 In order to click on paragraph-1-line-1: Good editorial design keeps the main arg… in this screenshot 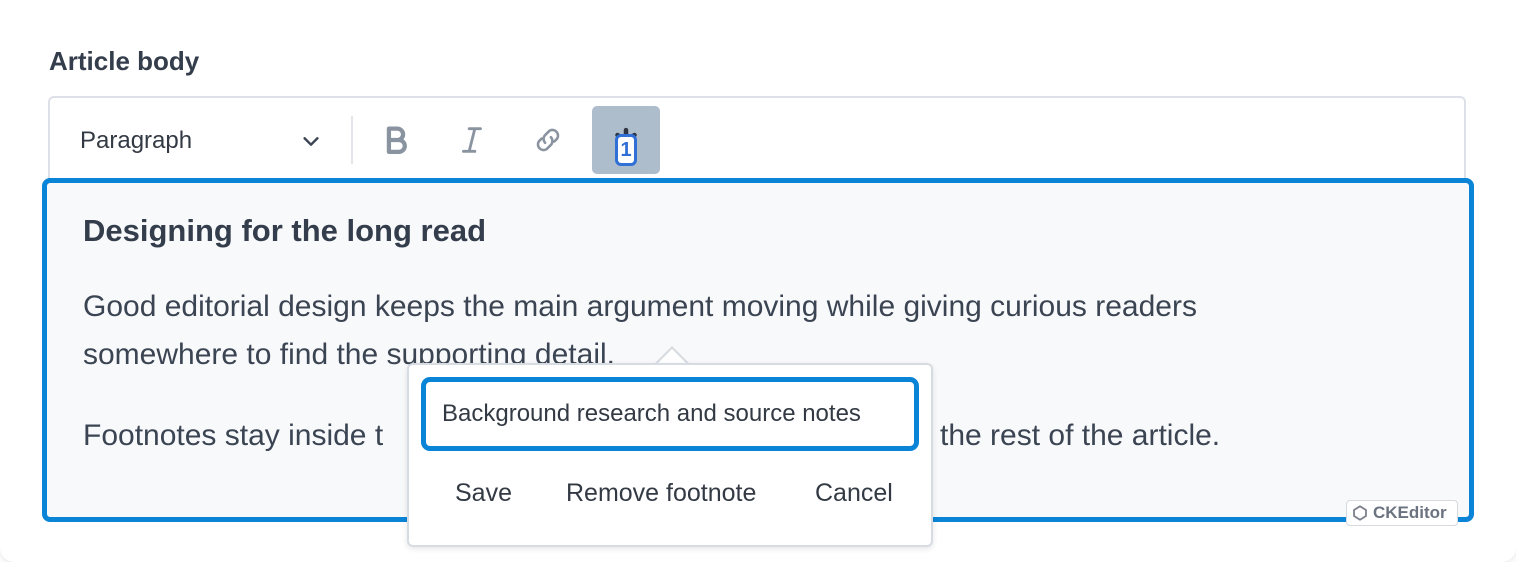, I will do `click(640, 306)`.